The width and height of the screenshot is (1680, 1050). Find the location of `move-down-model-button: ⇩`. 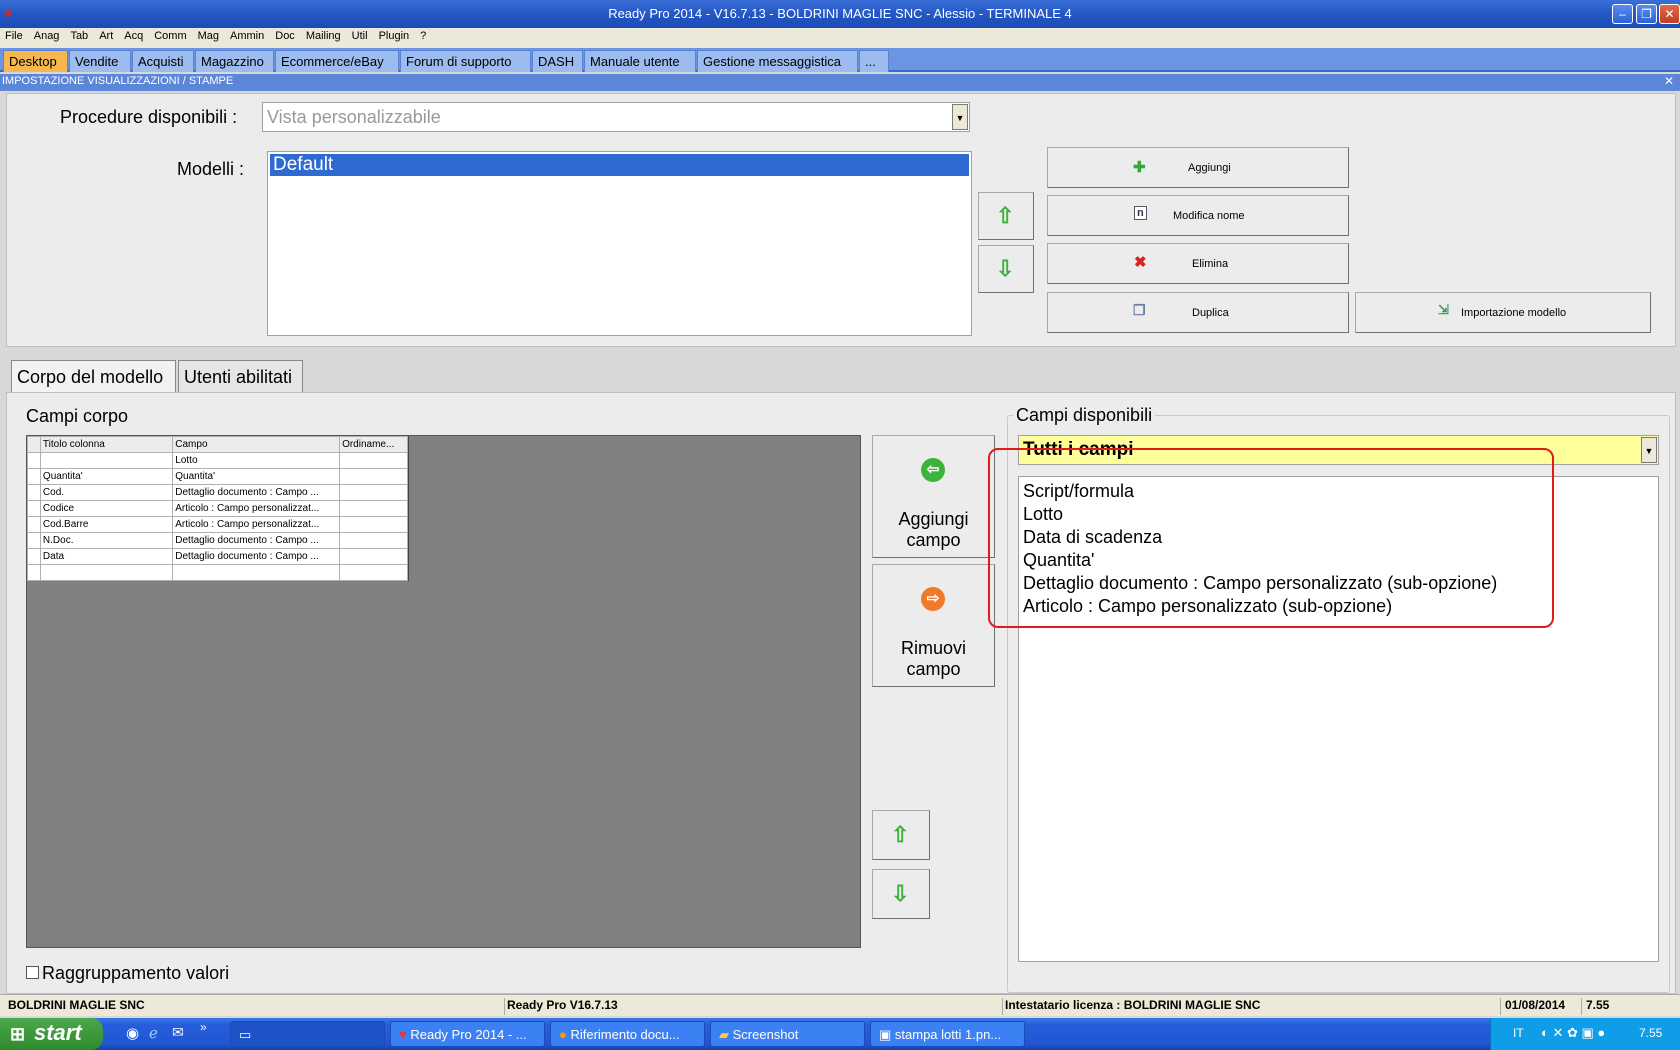

move-down-model-button: ⇩ is located at coordinates (1006, 269).